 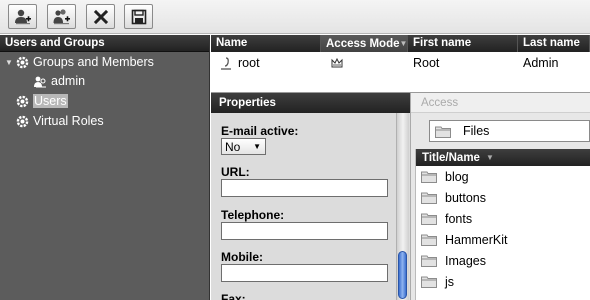 I want to click on crown-icon, so click(x=337, y=63).